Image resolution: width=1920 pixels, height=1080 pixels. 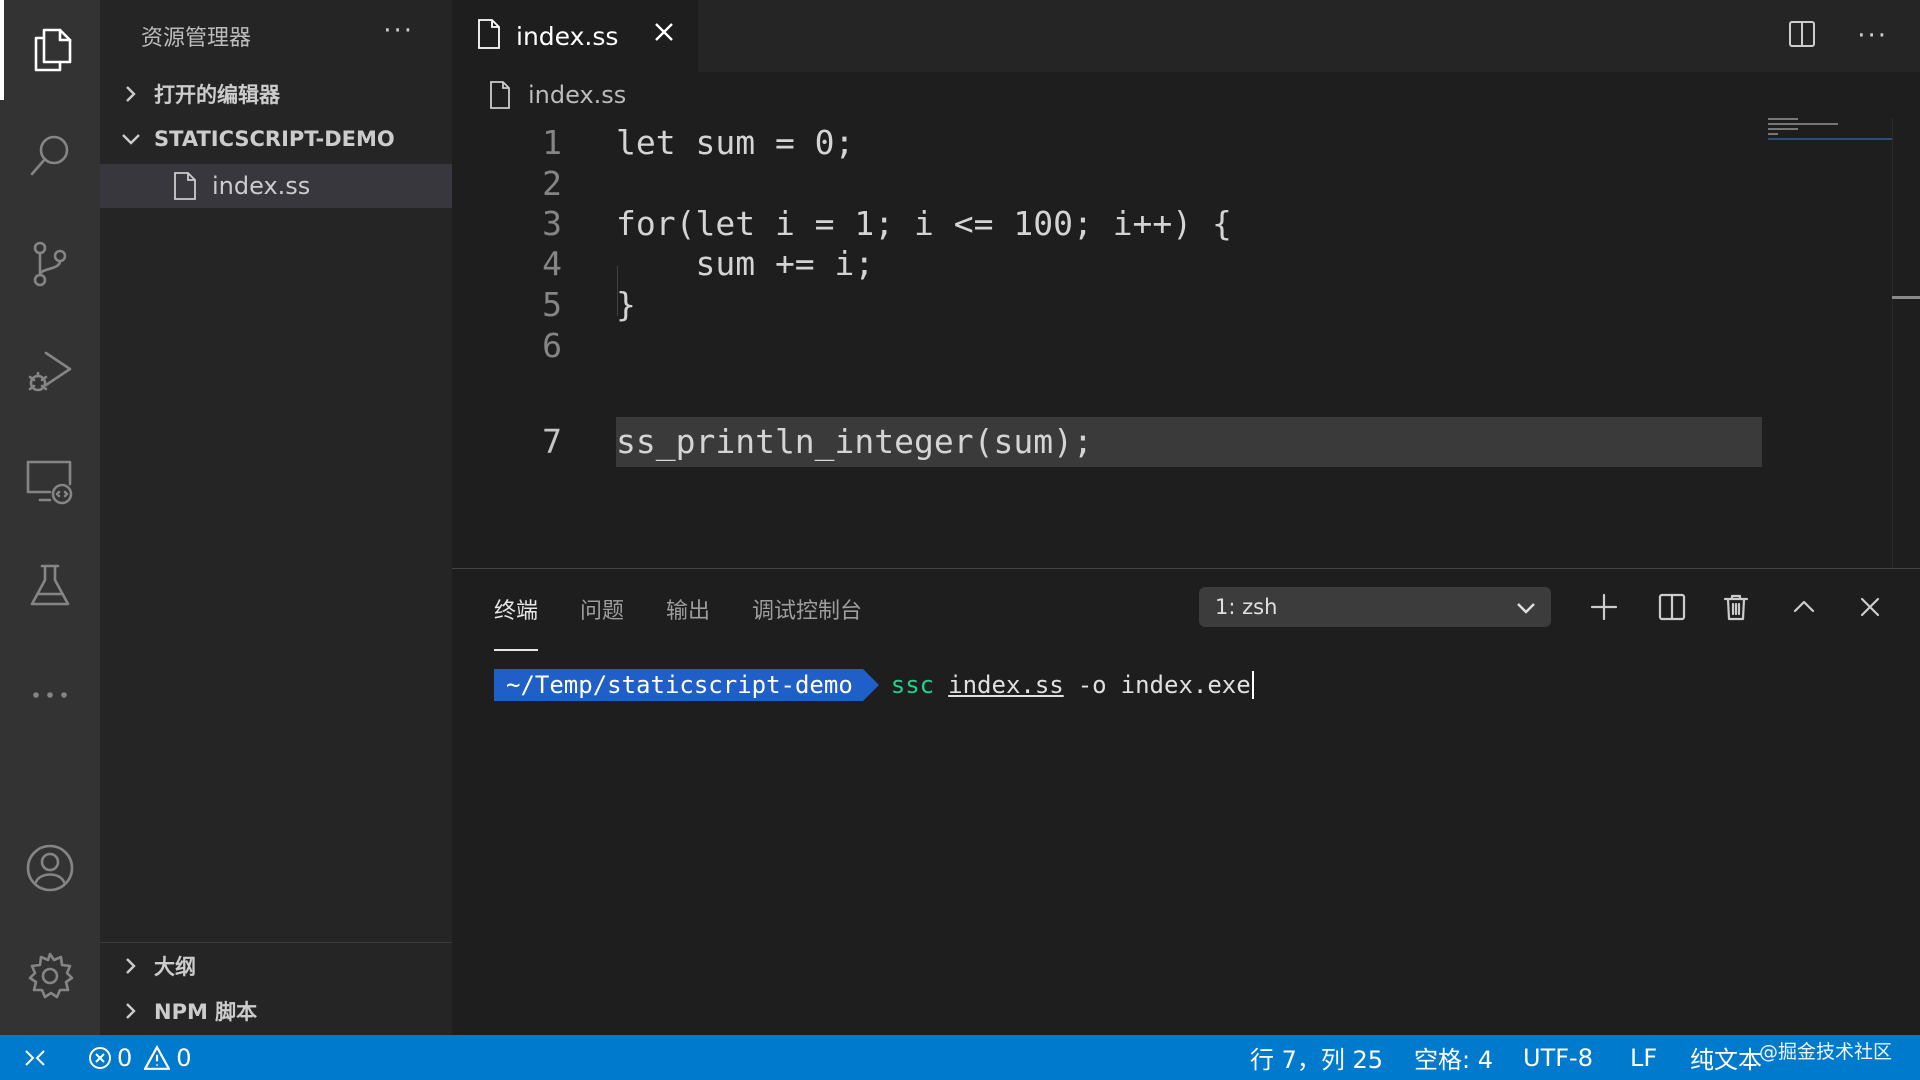 I want to click on panel-tabs: 终端 问题 输出 调试控制台, so click(x=699, y=622).